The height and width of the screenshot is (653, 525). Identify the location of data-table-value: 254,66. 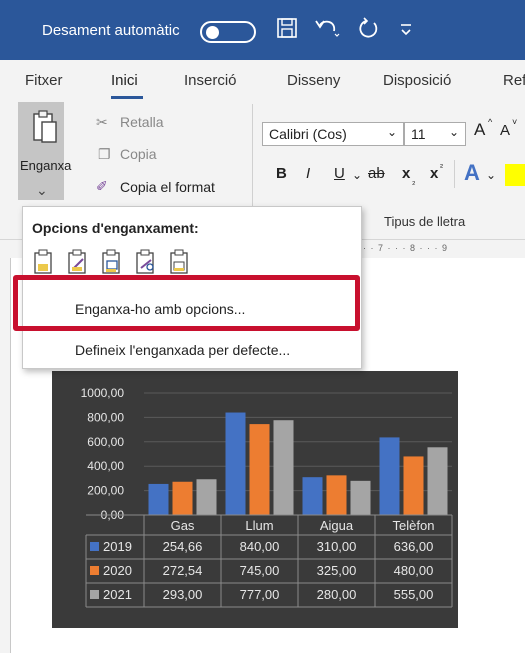
(183, 546).